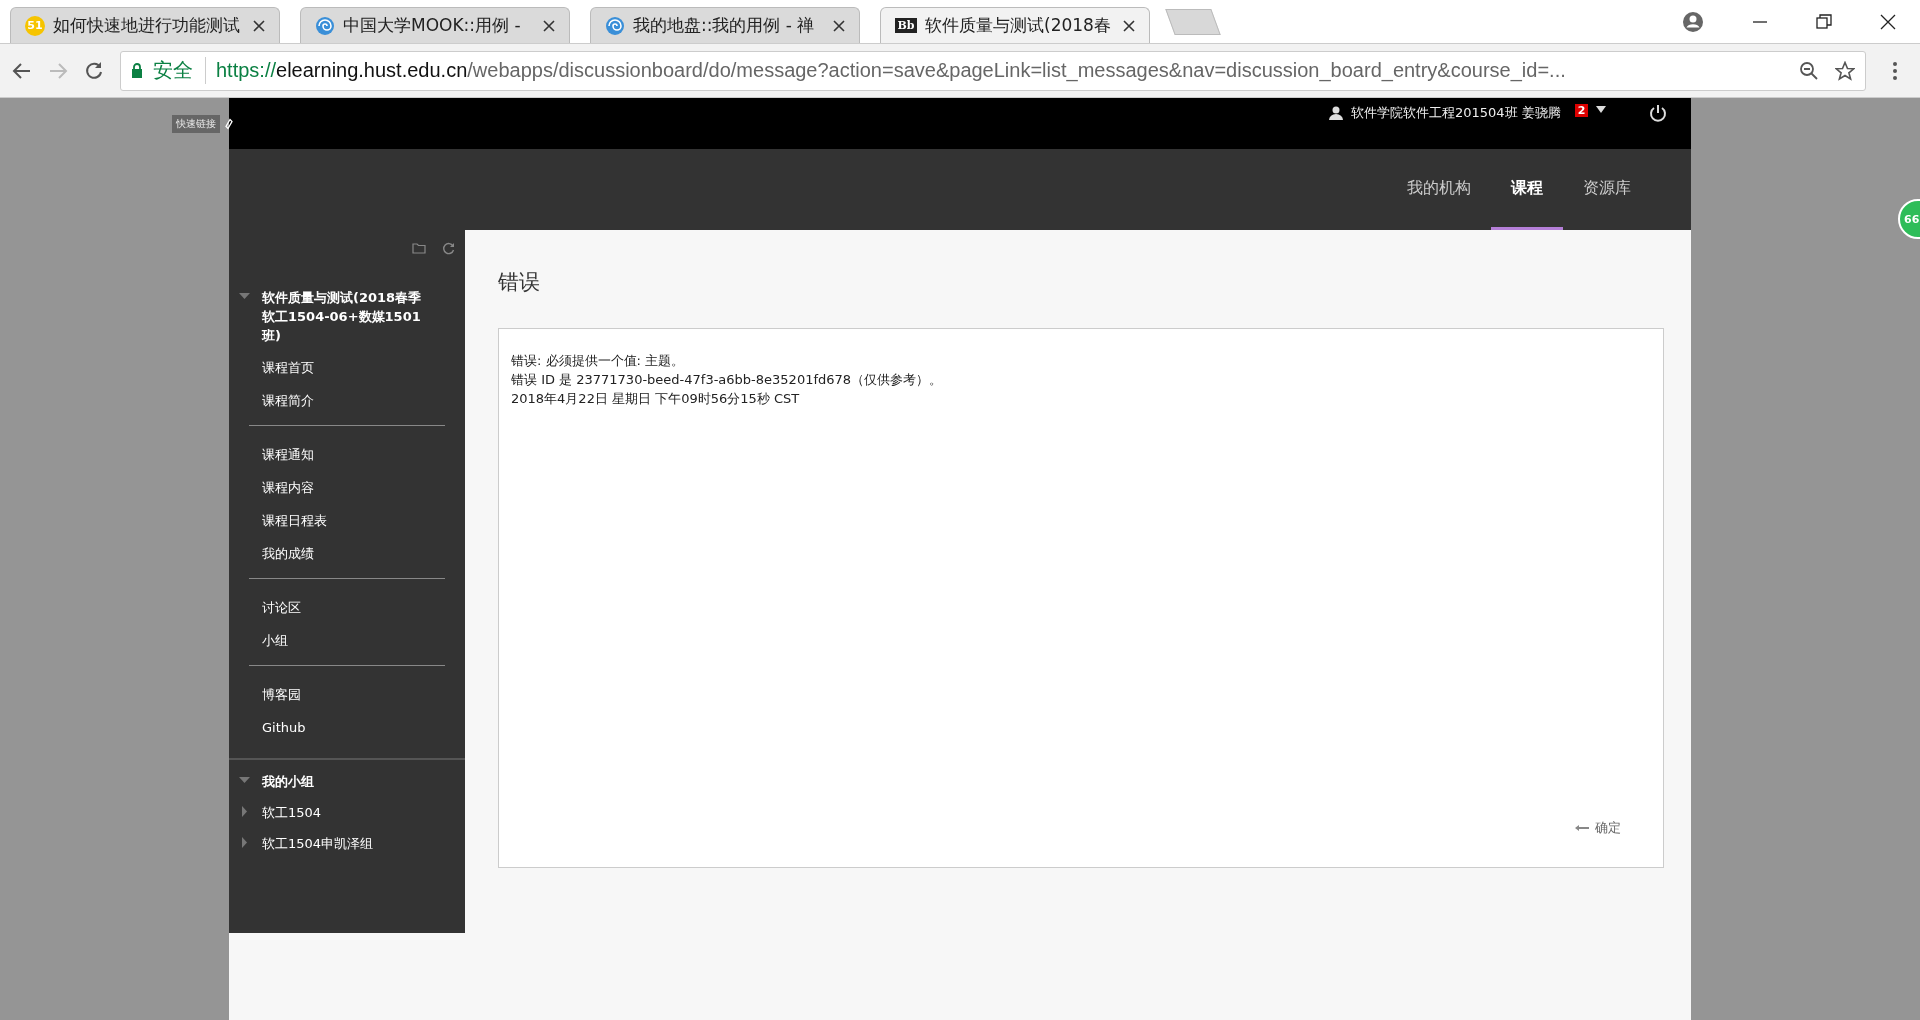 The height and width of the screenshot is (1020, 1920). What do you see at coordinates (727, 380) in the screenshot?
I see `error-message: 错误 ID 是 23771730-beed-47f3-a6bb-8e35201fd678（仅供参考）。` at bounding box center [727, 380].